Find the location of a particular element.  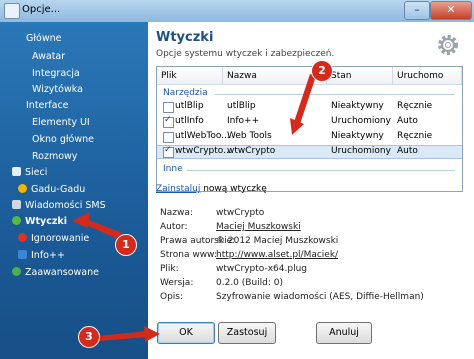

annotation-badge-1: 1 is located at coordinates (126, 245).